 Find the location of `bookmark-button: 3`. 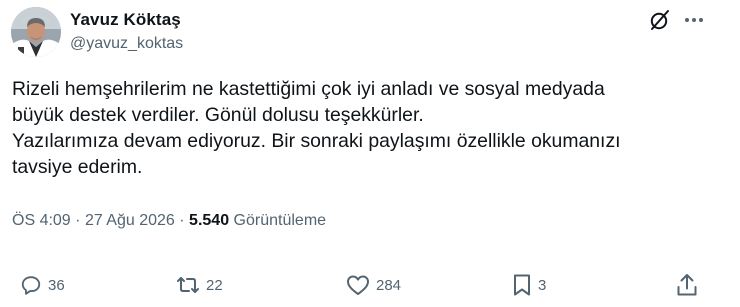

bookmark-button: 3 is located at coordinates (529, 285).